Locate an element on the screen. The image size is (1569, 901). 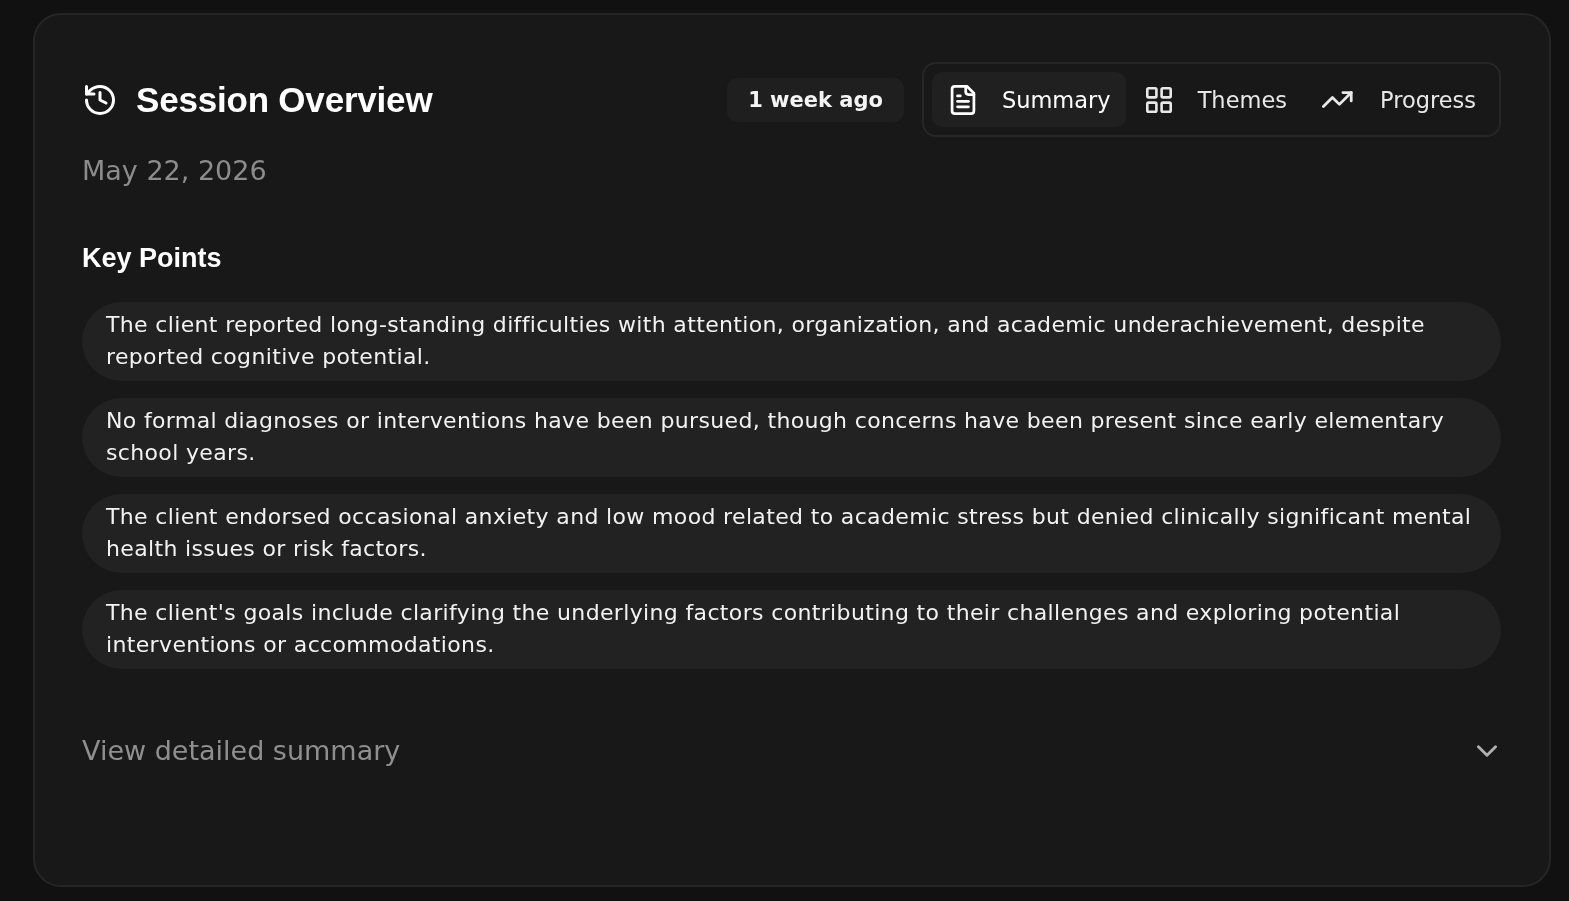
relative-time-label: 1 week ago is located at coordinates (815, 99).